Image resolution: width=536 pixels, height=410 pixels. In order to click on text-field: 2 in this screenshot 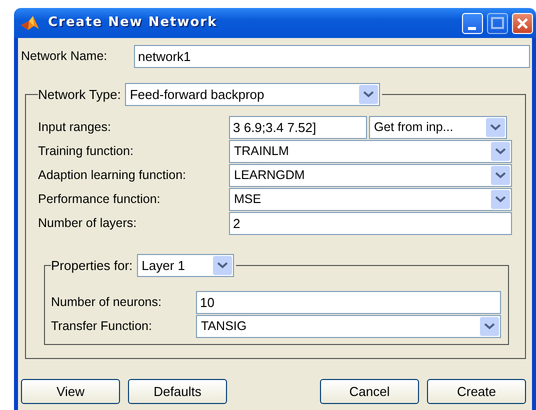, I will do `click(370, 223)`.